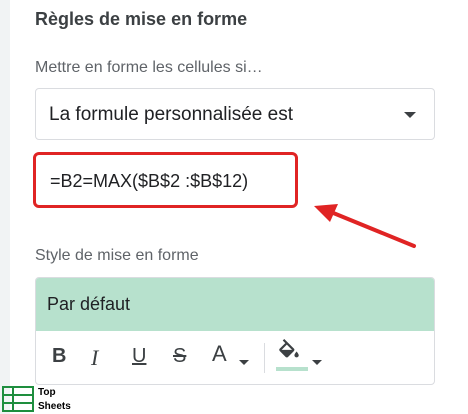 This screenshot has height=414, width=468. I want to click on underline-button: U, so click(139, 358).